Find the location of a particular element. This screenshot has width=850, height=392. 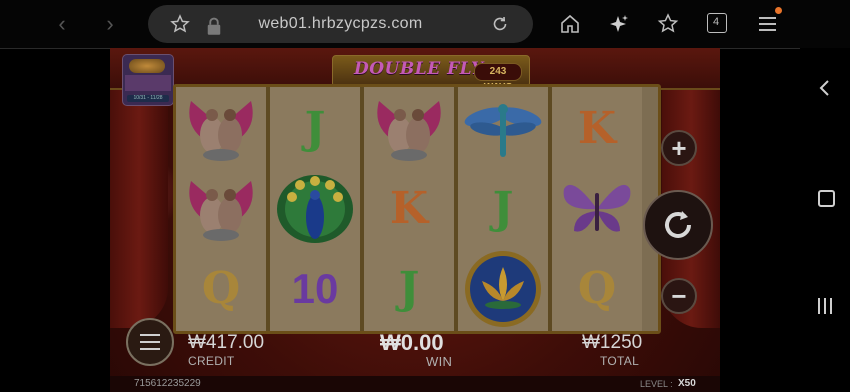

total-value: ₩1250 is located at coordinates (612, 342).